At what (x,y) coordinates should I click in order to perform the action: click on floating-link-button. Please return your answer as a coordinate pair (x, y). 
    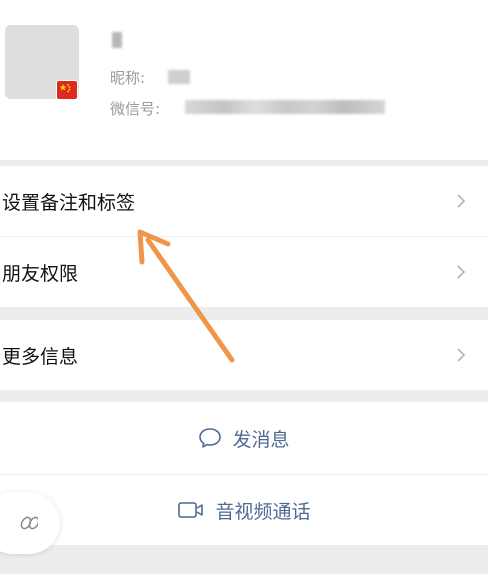
    Looking at the image, I should click on (30, 523).